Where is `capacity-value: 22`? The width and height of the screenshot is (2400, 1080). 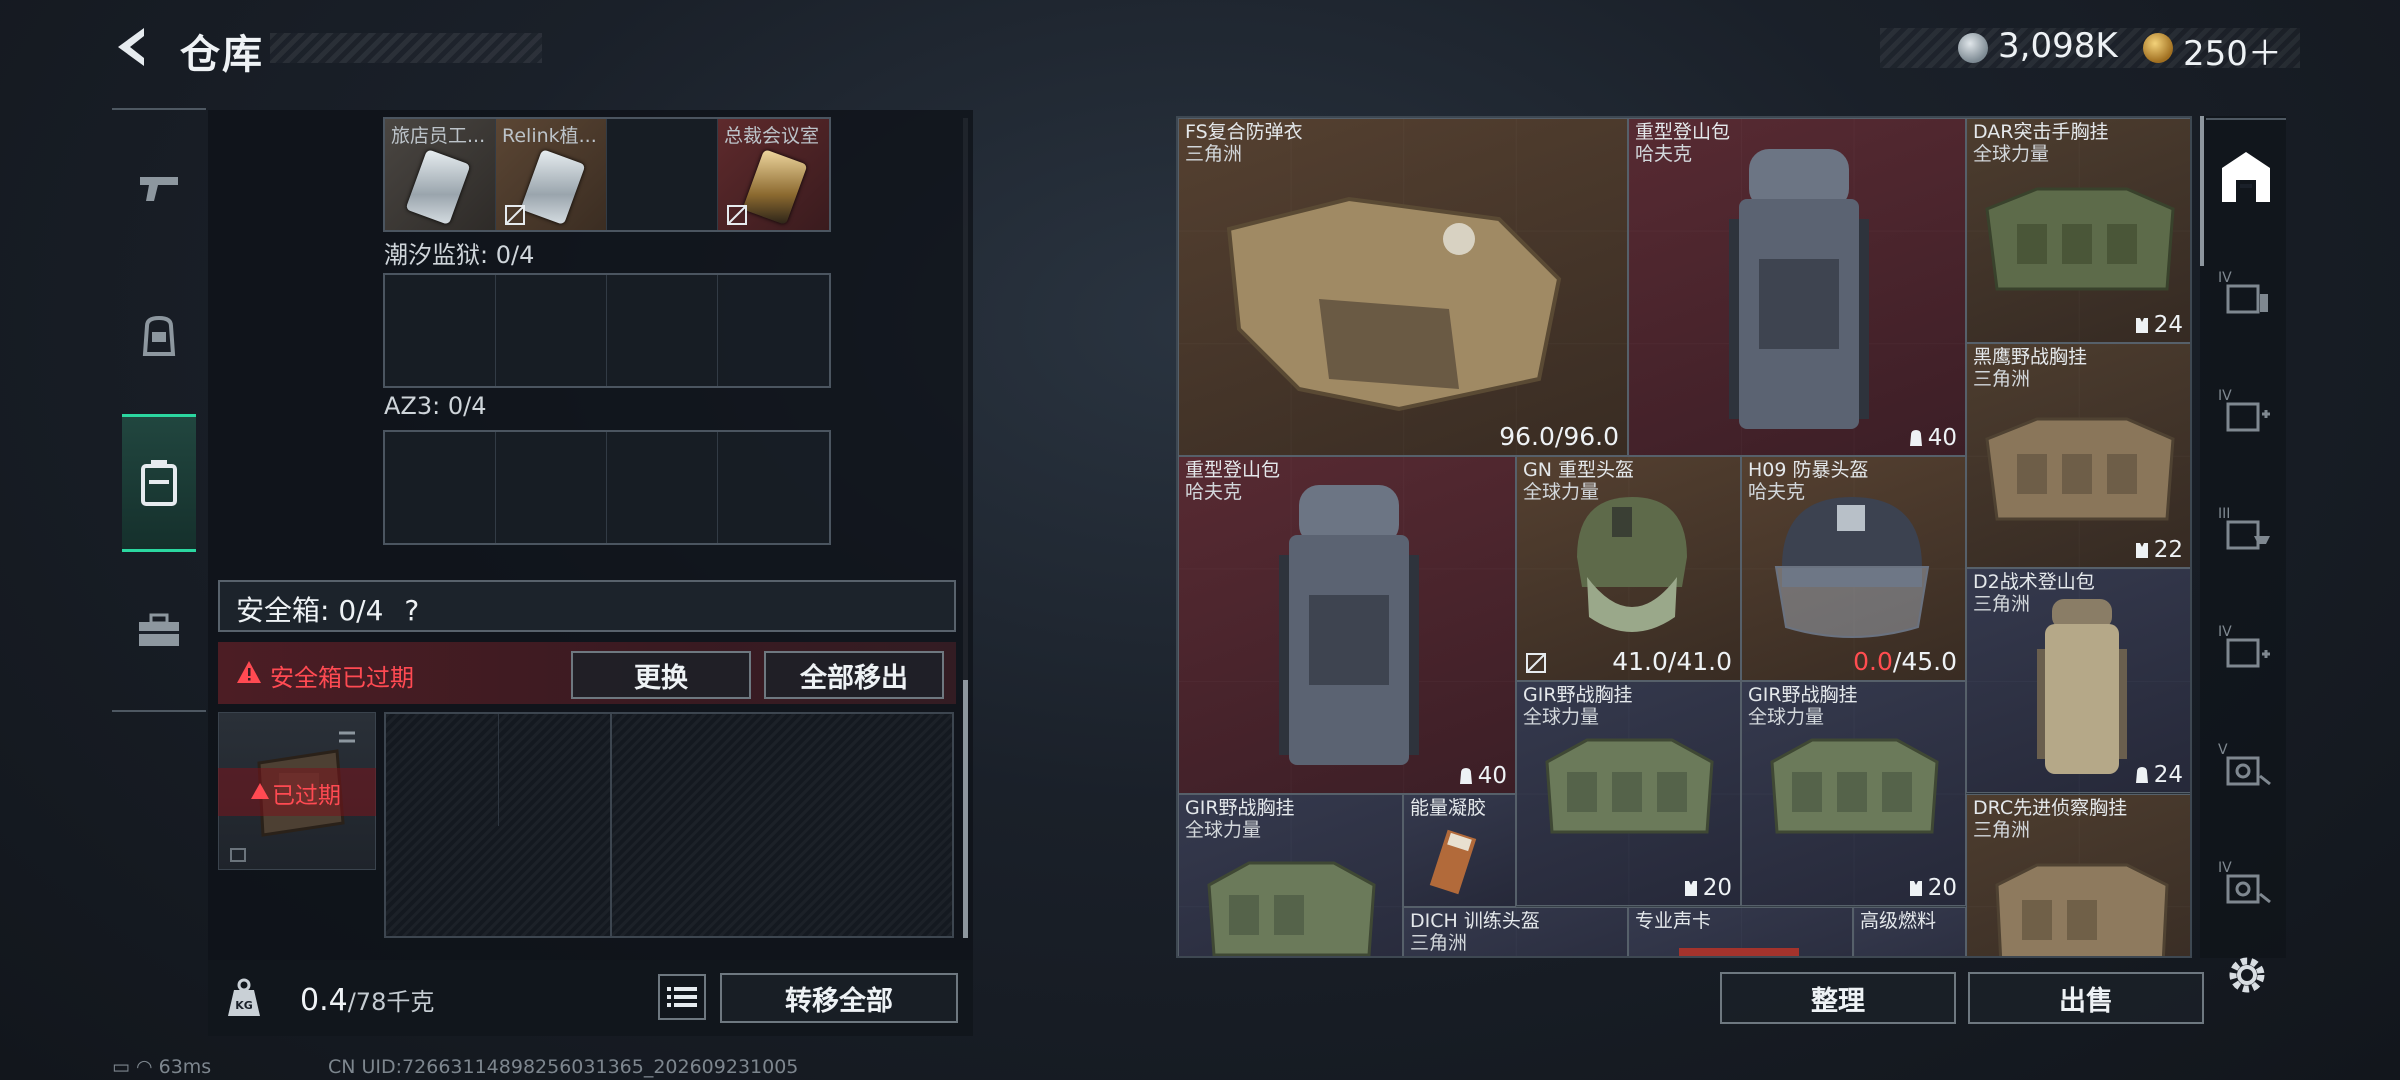 capacity-value: 22 is located at coordinates (2168, 550).